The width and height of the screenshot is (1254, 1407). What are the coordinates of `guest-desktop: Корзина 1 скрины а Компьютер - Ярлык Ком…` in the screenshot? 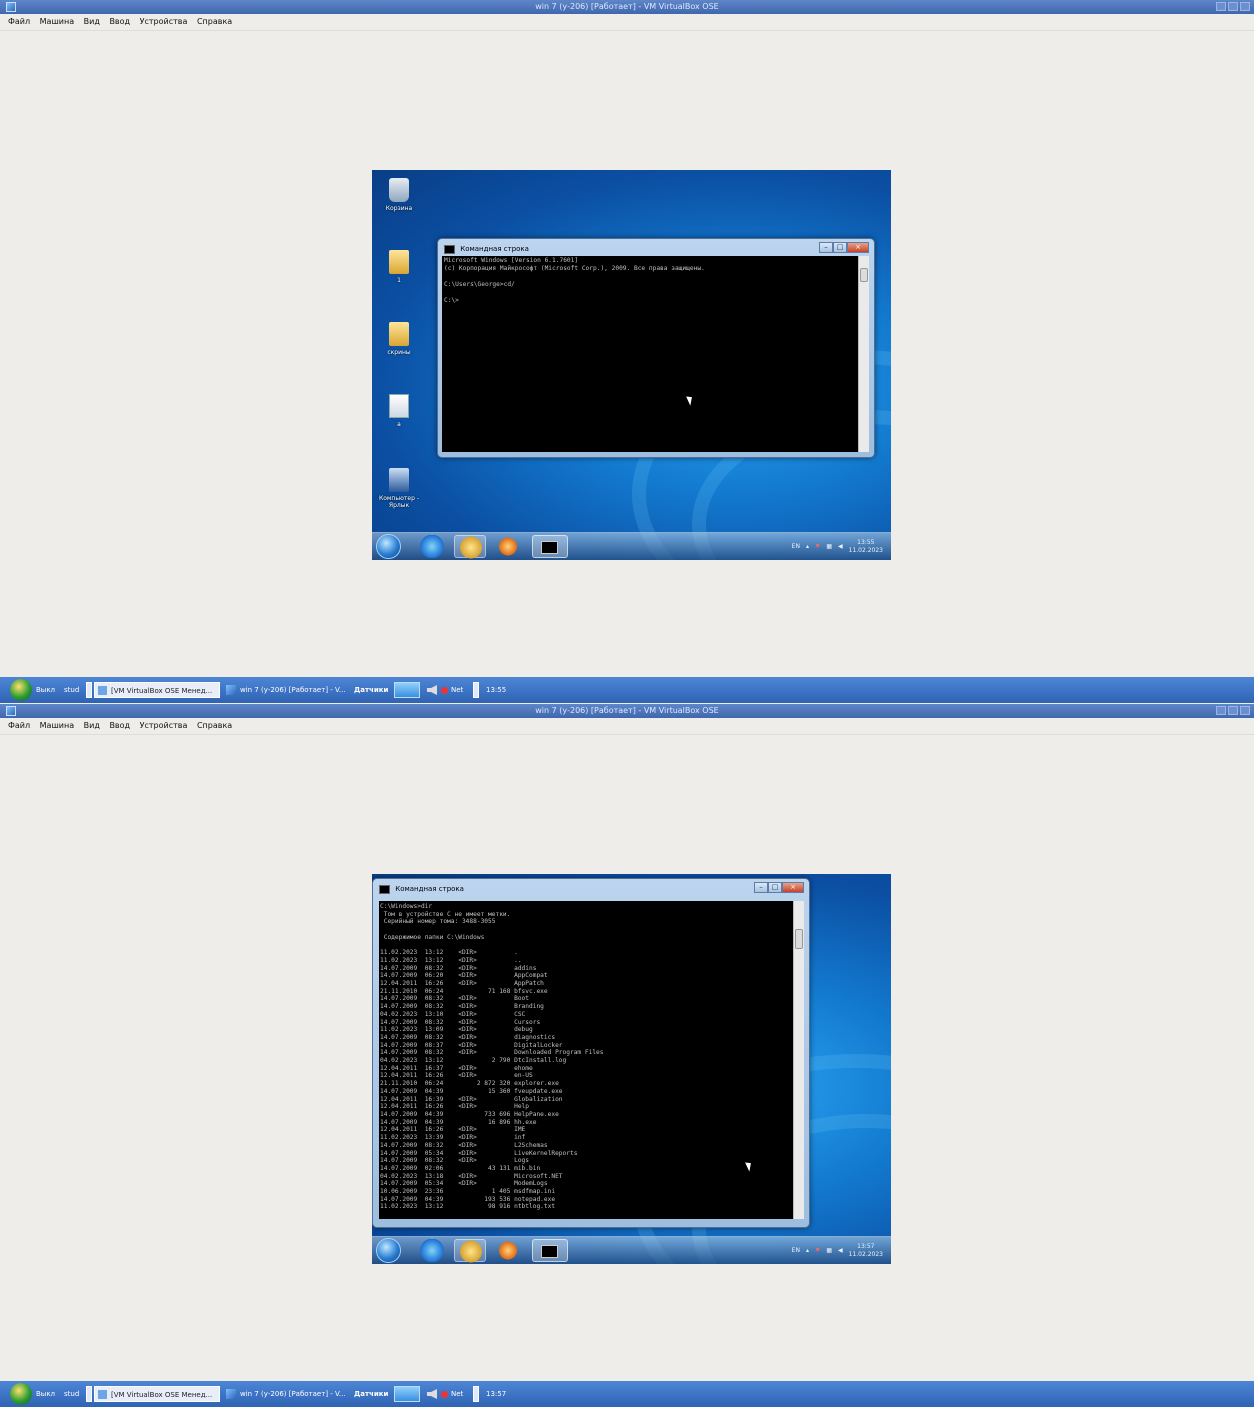 It's located at (631, 365).